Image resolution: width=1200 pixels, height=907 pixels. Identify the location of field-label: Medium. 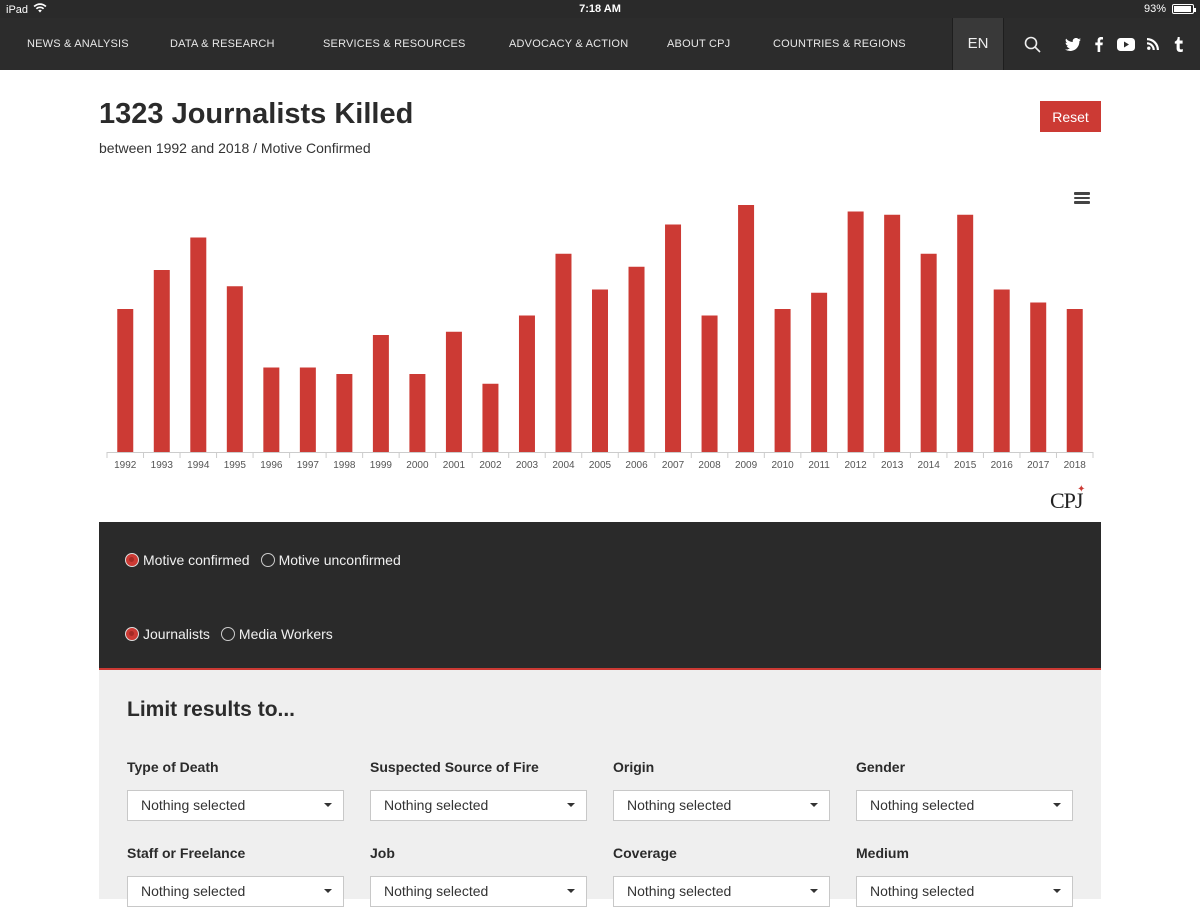
(882, 853).